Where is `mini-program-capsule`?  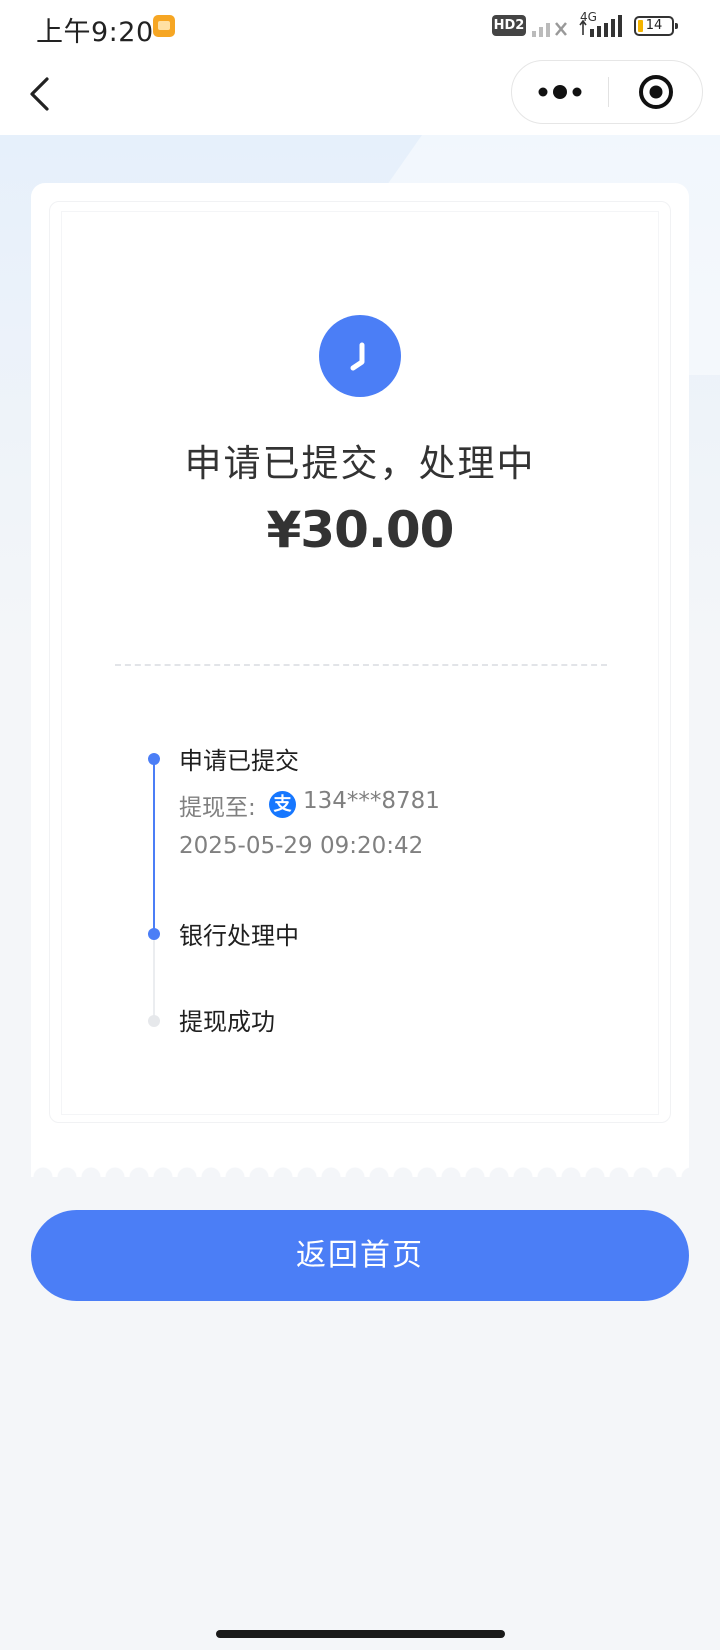 mini-program-capsule is located at coordinates (607, 92).